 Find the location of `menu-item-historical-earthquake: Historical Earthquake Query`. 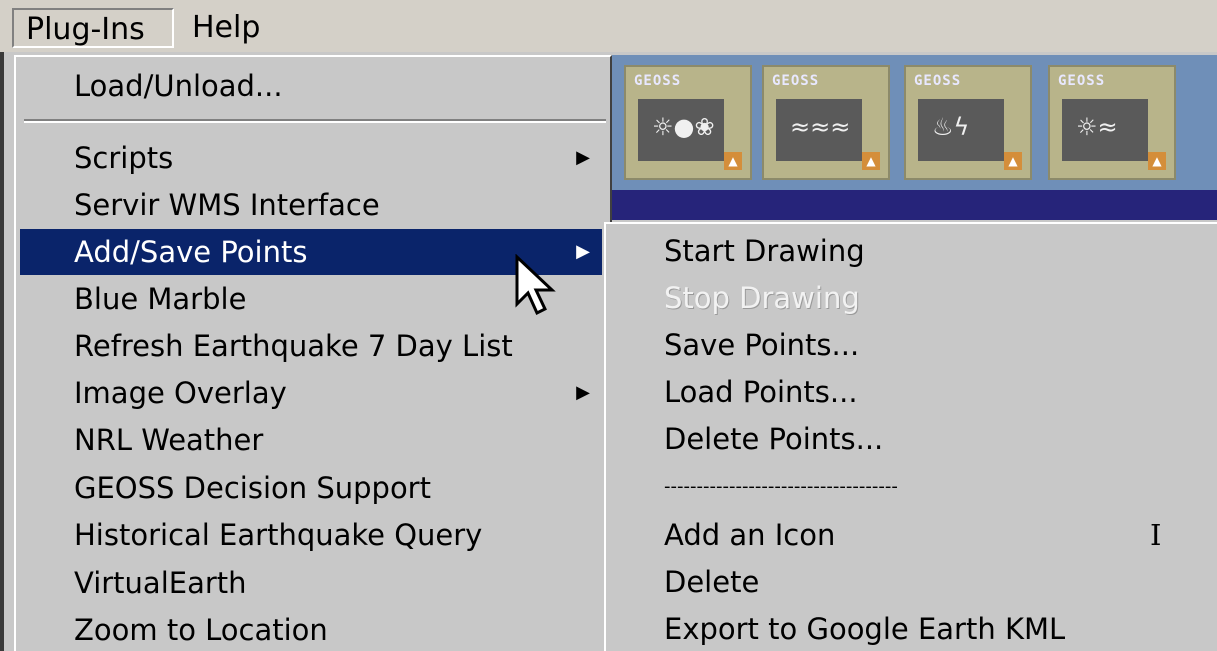

menu-item-historical-earthquake: Historical Earthquake Query is located at coordinates (311, 535).